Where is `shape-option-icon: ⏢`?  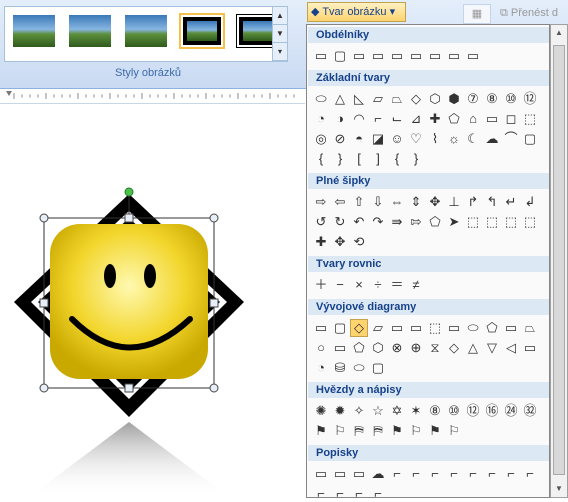 shape-option-icon: ⏢ is located at coordinates (530, 328).